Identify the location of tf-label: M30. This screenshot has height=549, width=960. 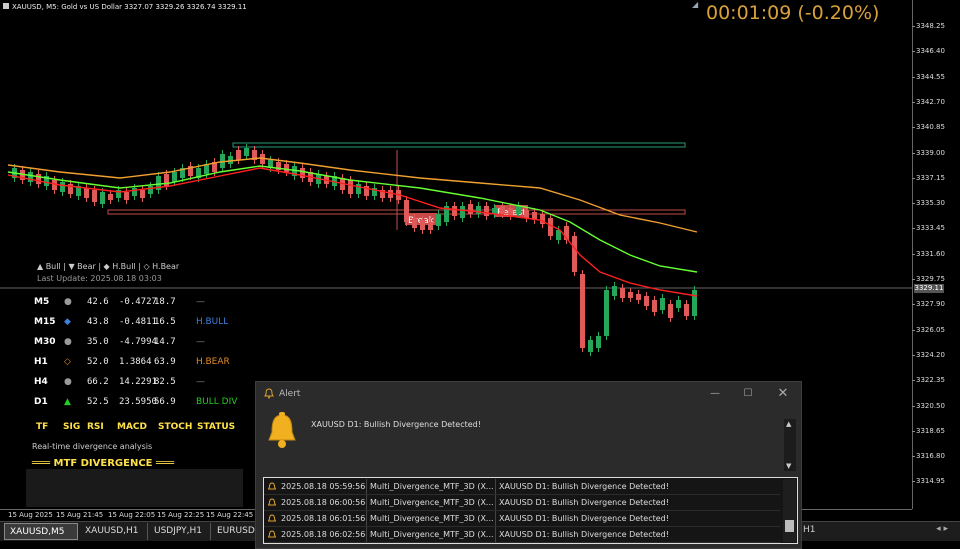
(45, 342).